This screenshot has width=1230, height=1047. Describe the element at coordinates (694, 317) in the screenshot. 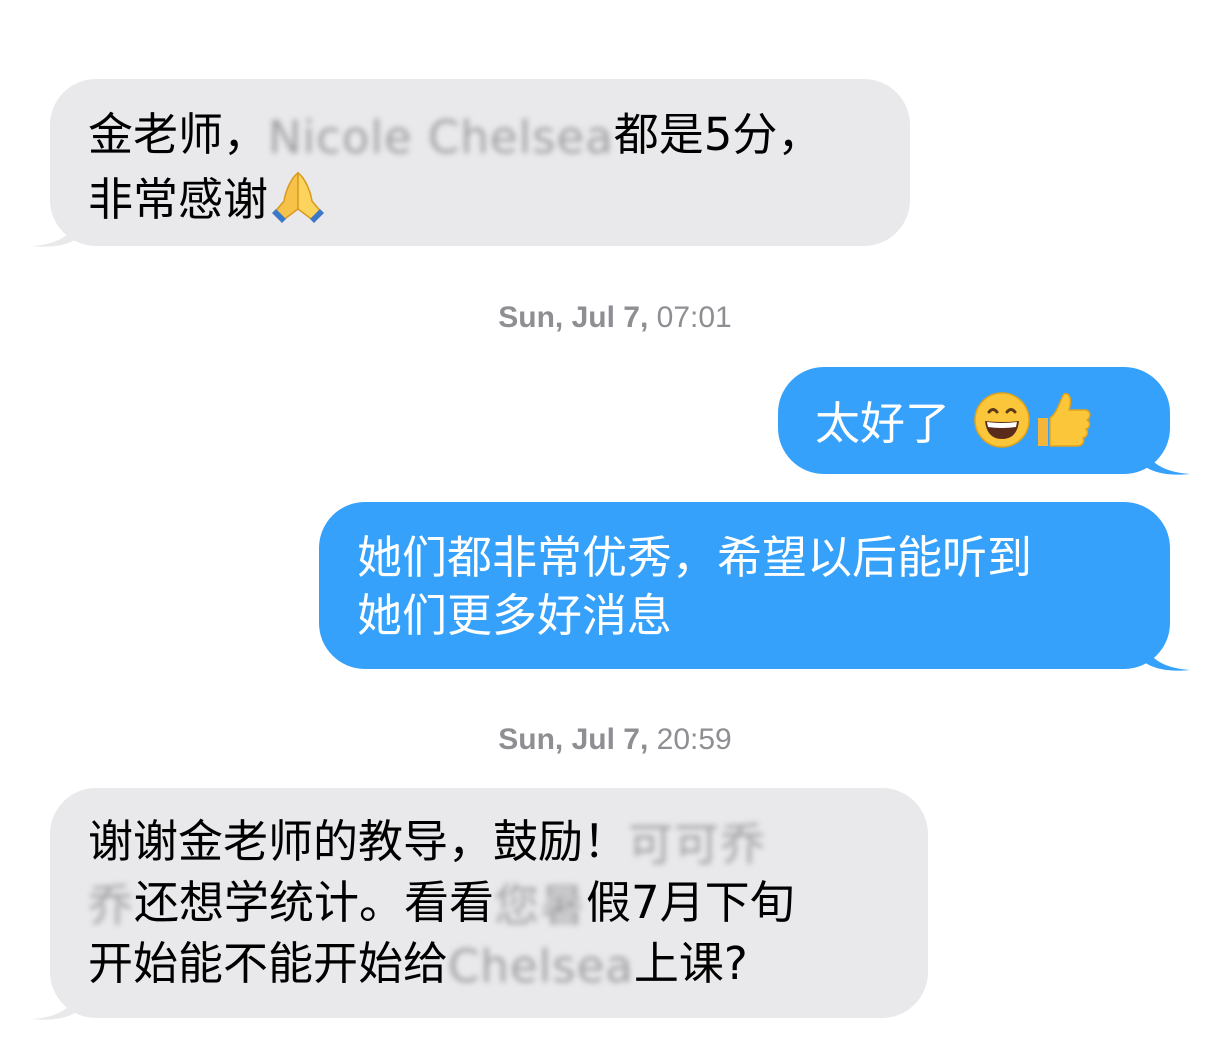

I see `timestamp-time: 07:01` at that location.